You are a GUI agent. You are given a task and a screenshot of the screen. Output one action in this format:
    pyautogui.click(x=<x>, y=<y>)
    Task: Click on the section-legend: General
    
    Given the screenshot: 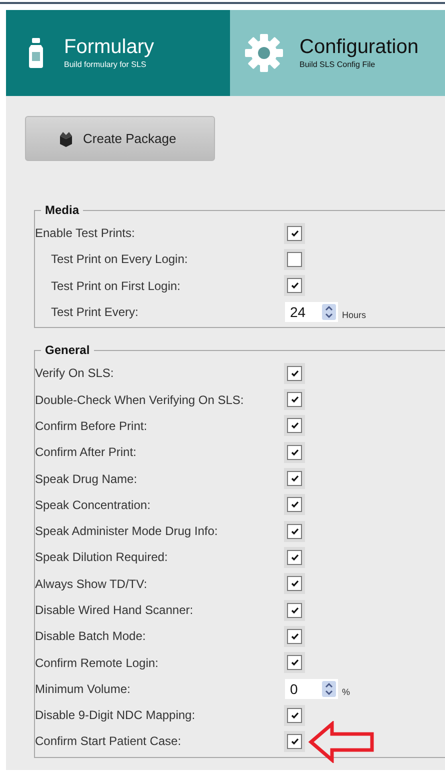 What is the action you would take?
    pyautogui.click(x=67, y=350)
    